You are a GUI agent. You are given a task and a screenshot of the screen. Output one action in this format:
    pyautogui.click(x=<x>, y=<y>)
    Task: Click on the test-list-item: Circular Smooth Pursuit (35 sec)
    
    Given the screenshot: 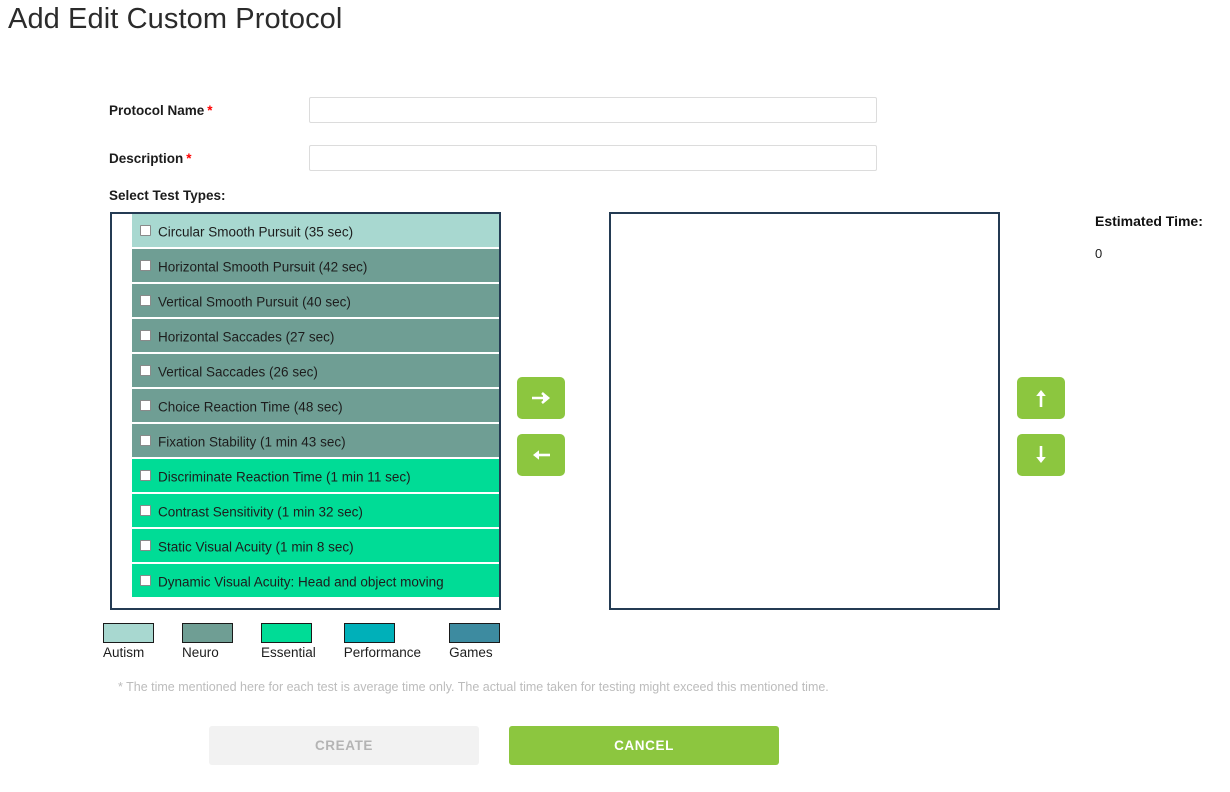 What is the action you would take?
    pyautogui.click(x=315, y=231)
    